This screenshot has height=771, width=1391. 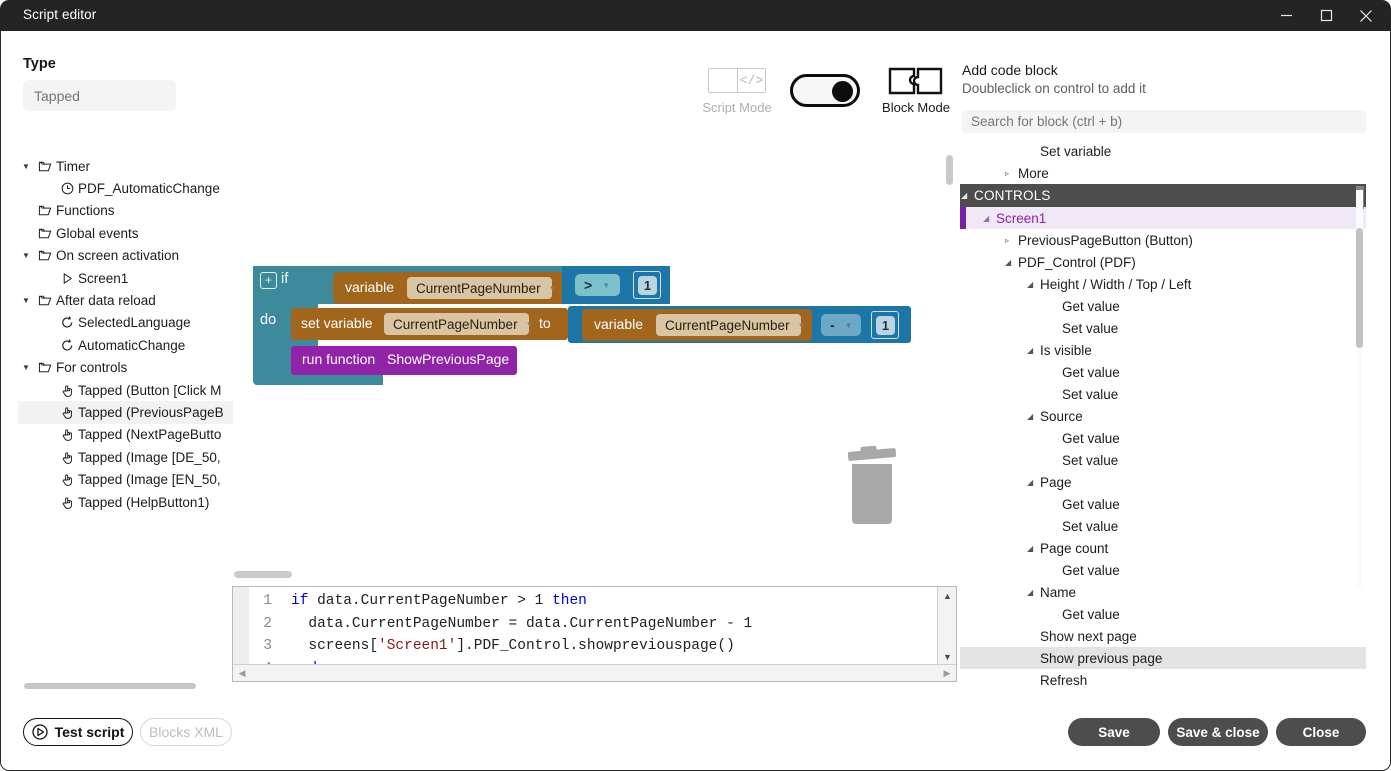 I want to click on tree-item: ▼ On screen activation, so click(x=125, y=256).